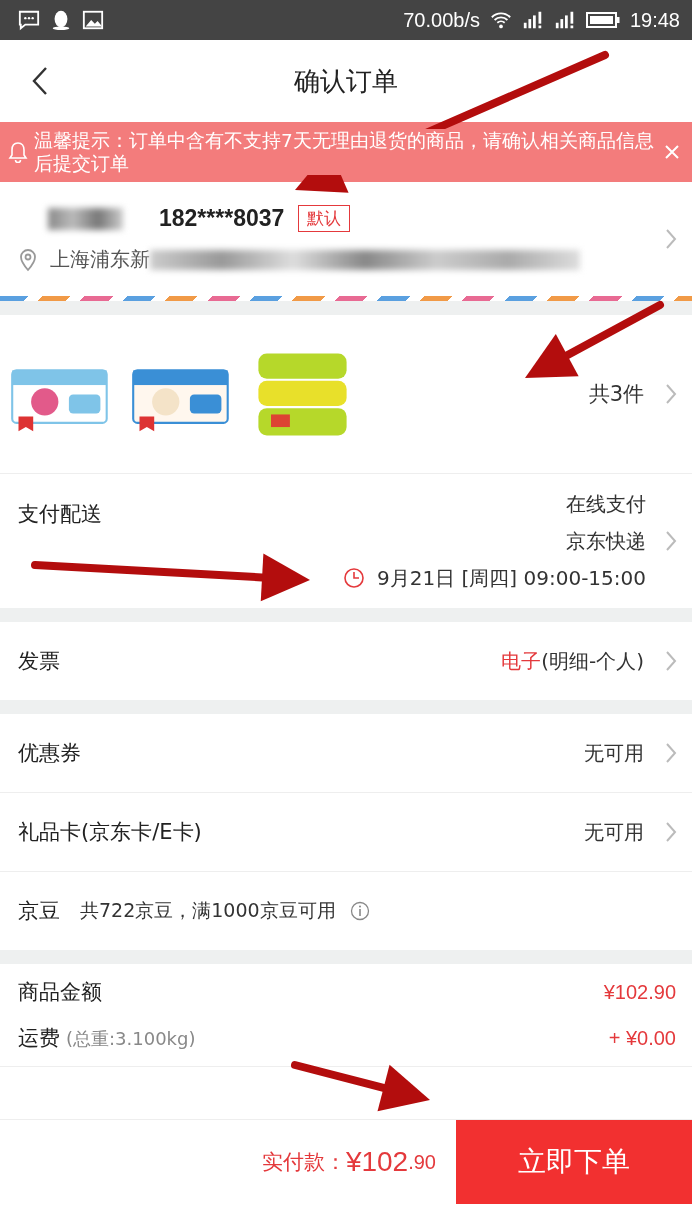 The image size is (692, 1230). Describe the element at coordinates (29, 20) in the screenshot. I see `message-icon` at that location.